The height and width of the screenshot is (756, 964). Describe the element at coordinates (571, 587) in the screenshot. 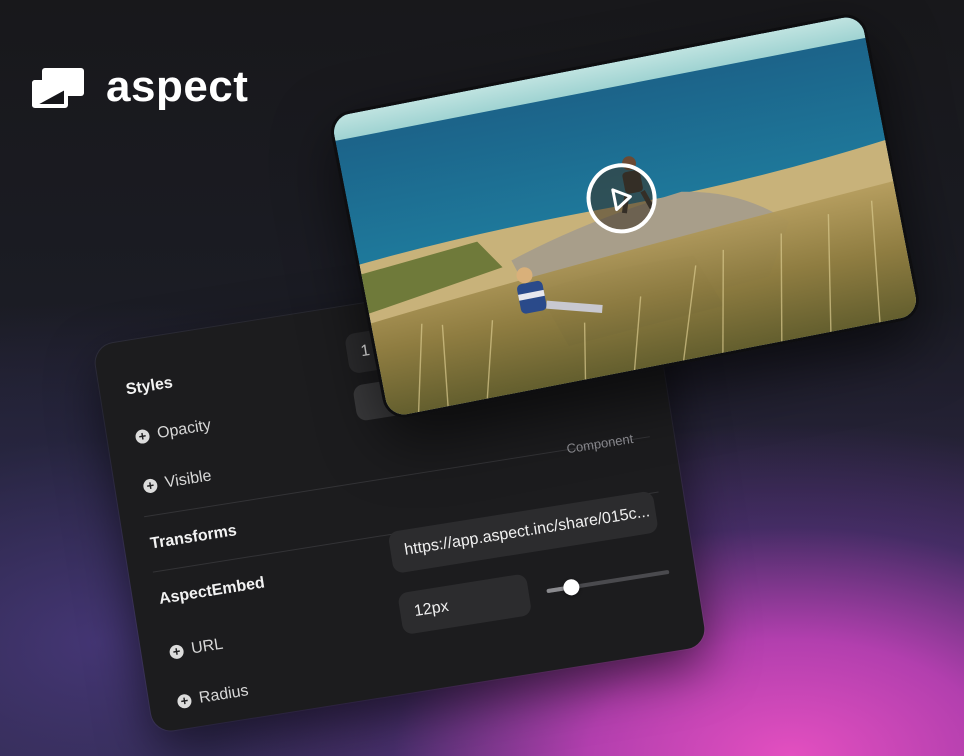

I see `radius-slider-thumb` at that location.